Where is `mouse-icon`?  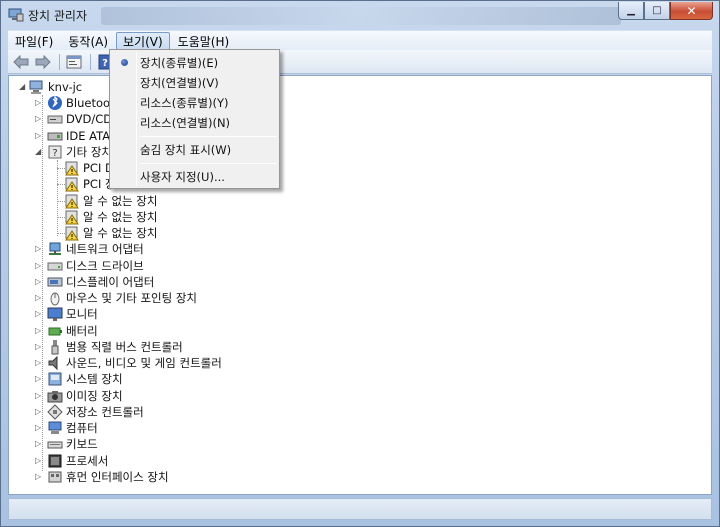 mouse-icon is located at coordinates (55, 299).